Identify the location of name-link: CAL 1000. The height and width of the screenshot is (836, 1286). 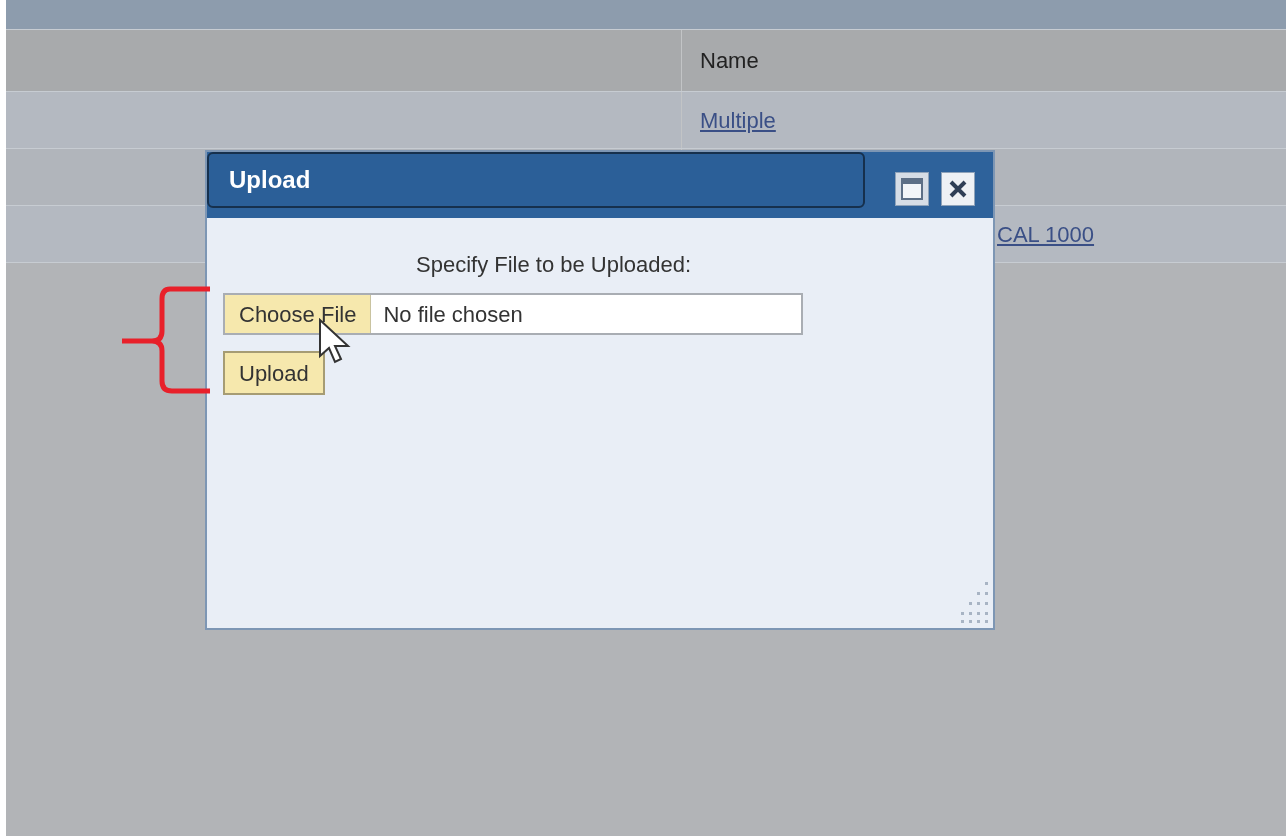
(1046, 234).